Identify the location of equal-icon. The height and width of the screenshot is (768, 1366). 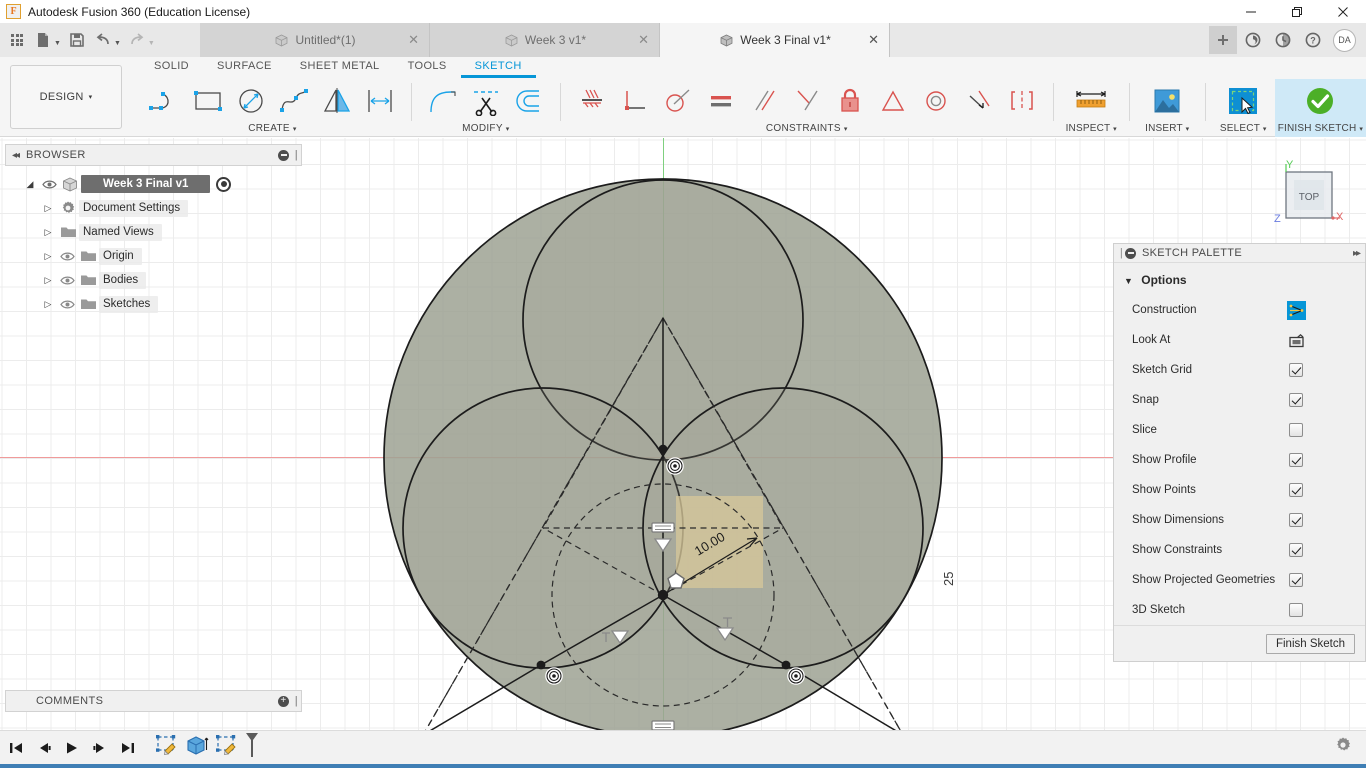
(721, 101).